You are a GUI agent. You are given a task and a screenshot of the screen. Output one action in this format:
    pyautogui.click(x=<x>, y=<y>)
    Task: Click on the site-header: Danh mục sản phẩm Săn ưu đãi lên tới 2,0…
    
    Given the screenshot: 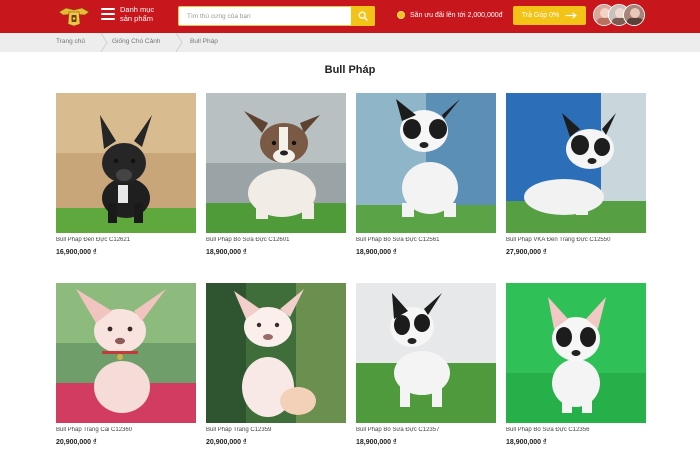 What is the action you would take?
    pyautogui.click(x=350, y=16)
    